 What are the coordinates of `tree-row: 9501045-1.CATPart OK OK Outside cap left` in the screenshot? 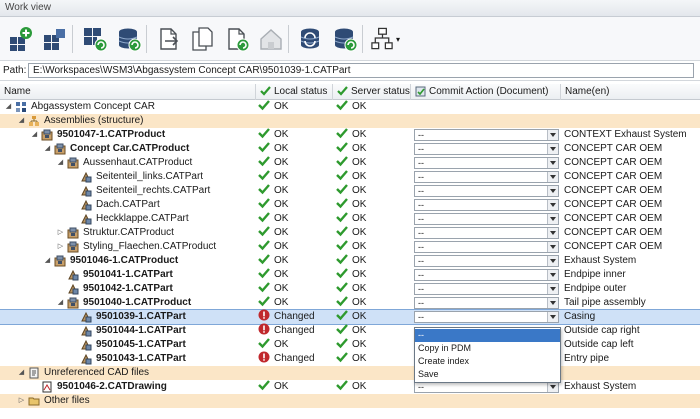 It's located at (350, 345).